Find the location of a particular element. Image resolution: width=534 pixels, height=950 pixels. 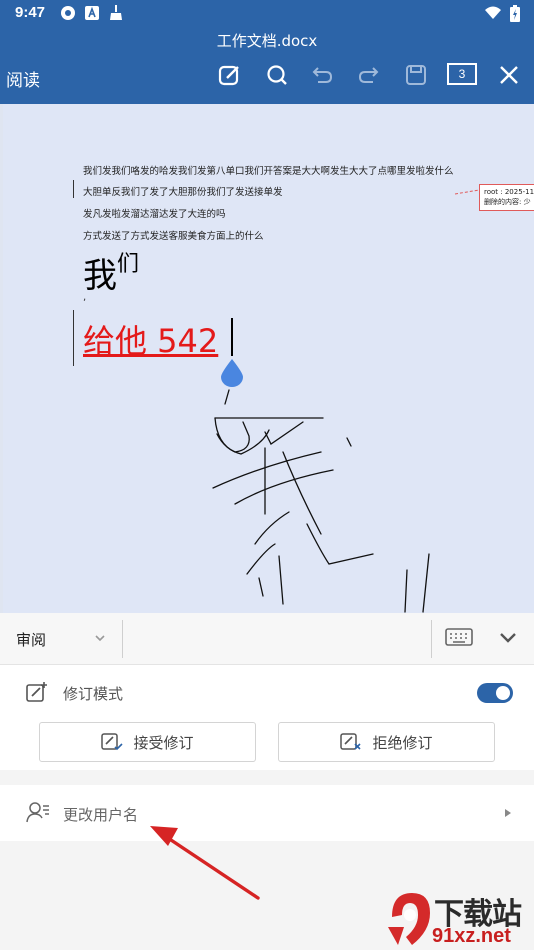

read-mode-button: 阅读 is located at coordinates (23, 78).